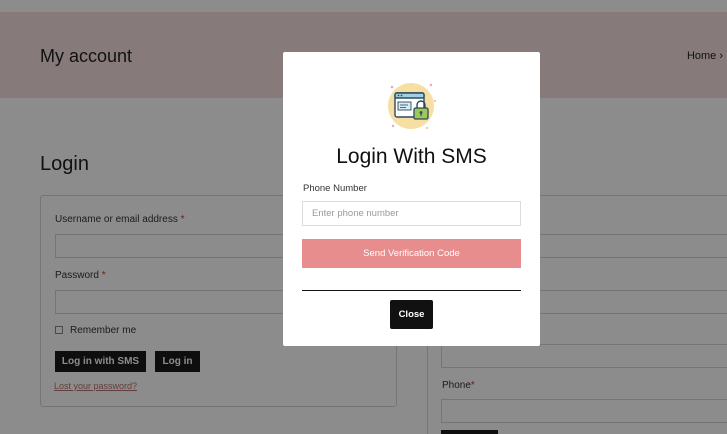 The height and width of the screenshot is (434, 727). I want to click on phone-number-input, so click(411, 213).